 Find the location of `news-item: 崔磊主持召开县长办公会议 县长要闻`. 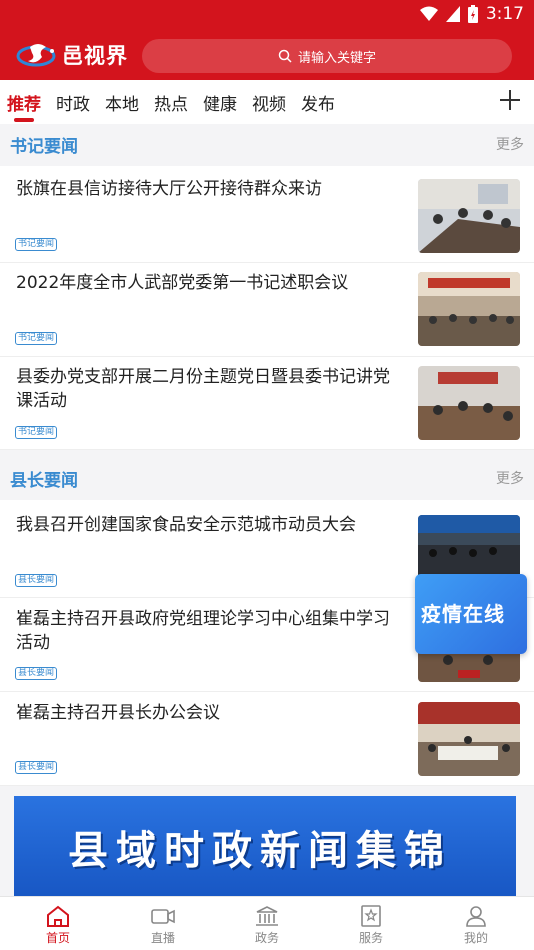

news-item: 崔磊主持召开县长办公会议 县长要闻 is located at coordinates (267, 739).